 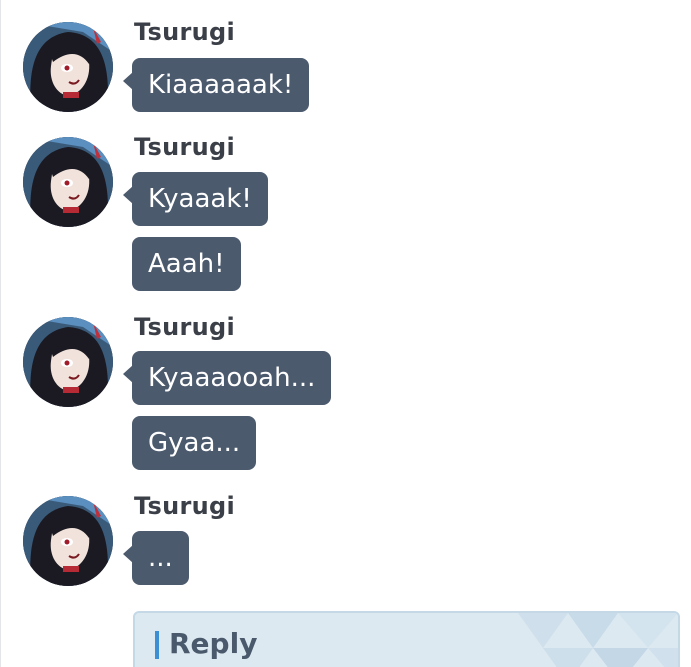 What do you see at coordinates (157, 645) in the screenshot?
I see `reply-accent-bar-icon` at bounding box center [157, 645].